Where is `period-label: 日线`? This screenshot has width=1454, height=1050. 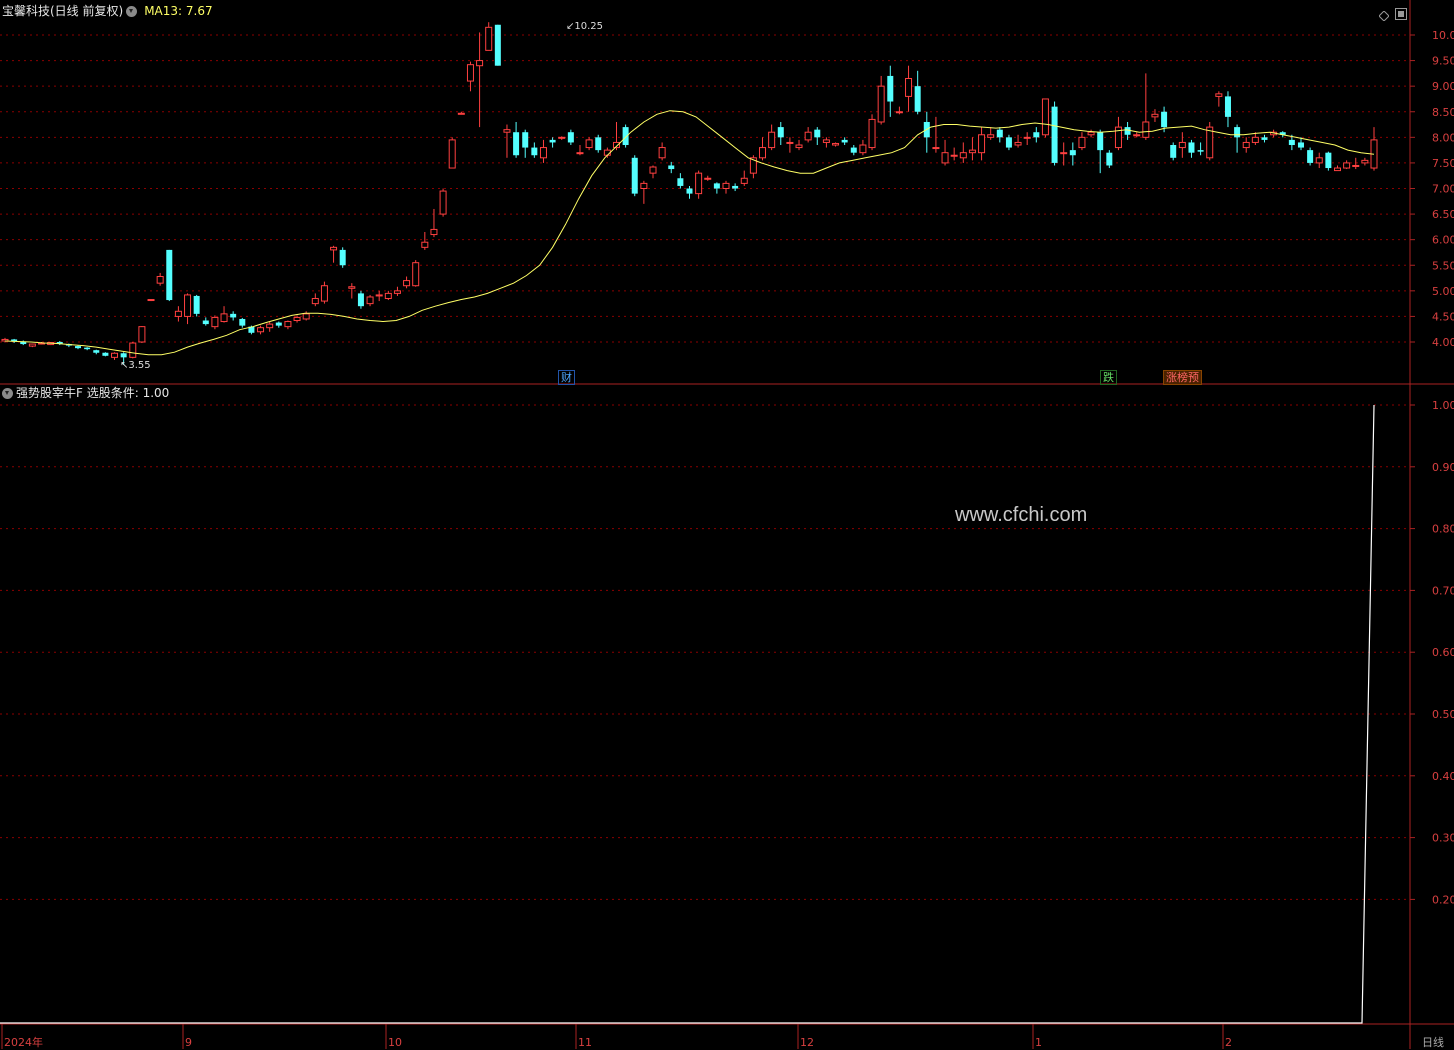
period-label: 日线 is located at coordinates (1433, 1042).